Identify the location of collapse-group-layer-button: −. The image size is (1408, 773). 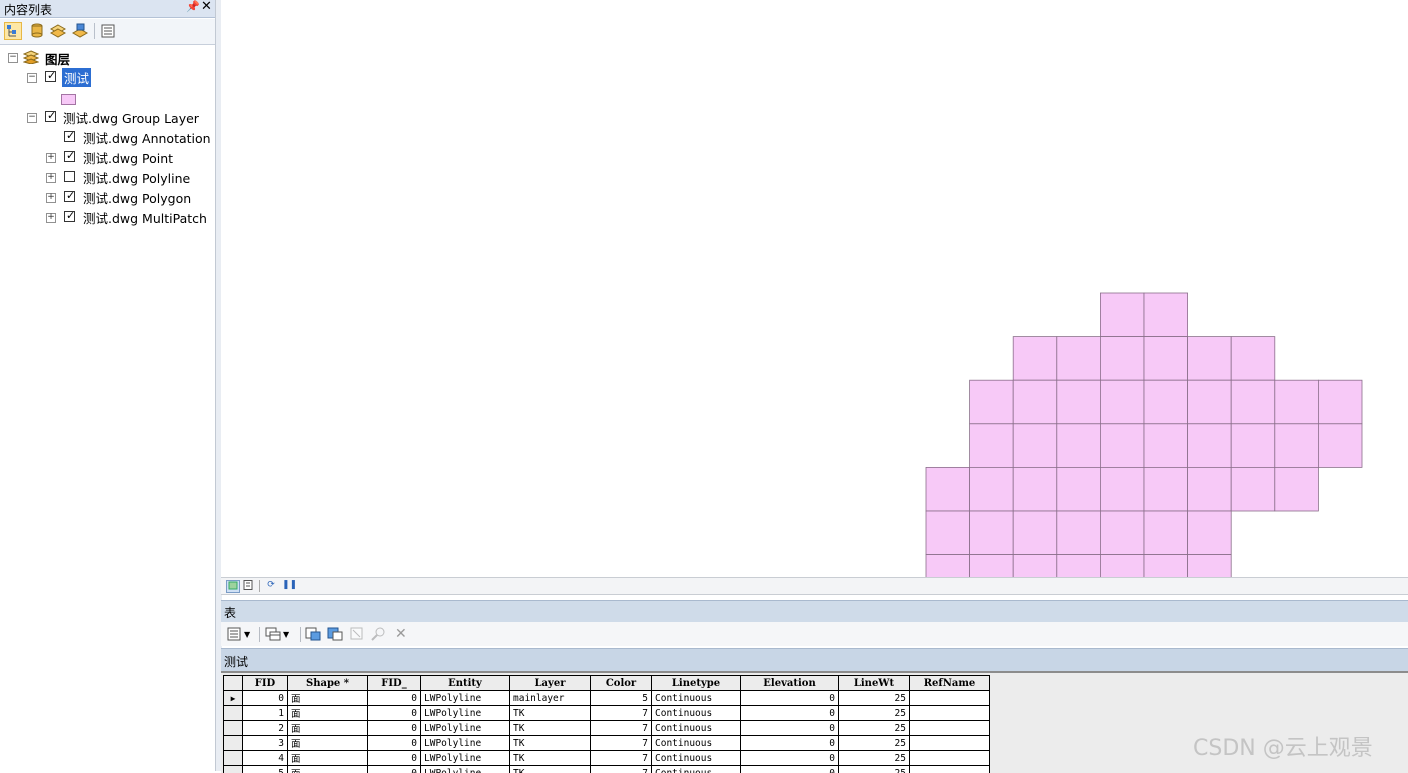
(32, 118).